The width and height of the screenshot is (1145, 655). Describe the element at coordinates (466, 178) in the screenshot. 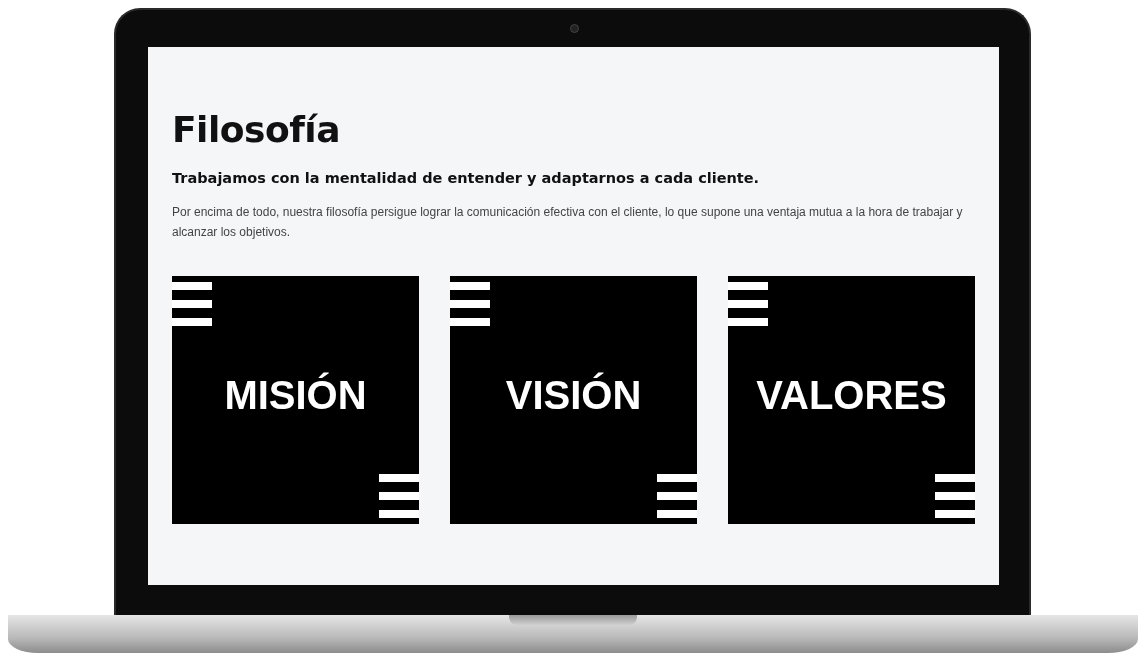

I see `subtitle: Trabajamos con la mentalidad de entender y adaptarnos a cada cliente.` at that location.